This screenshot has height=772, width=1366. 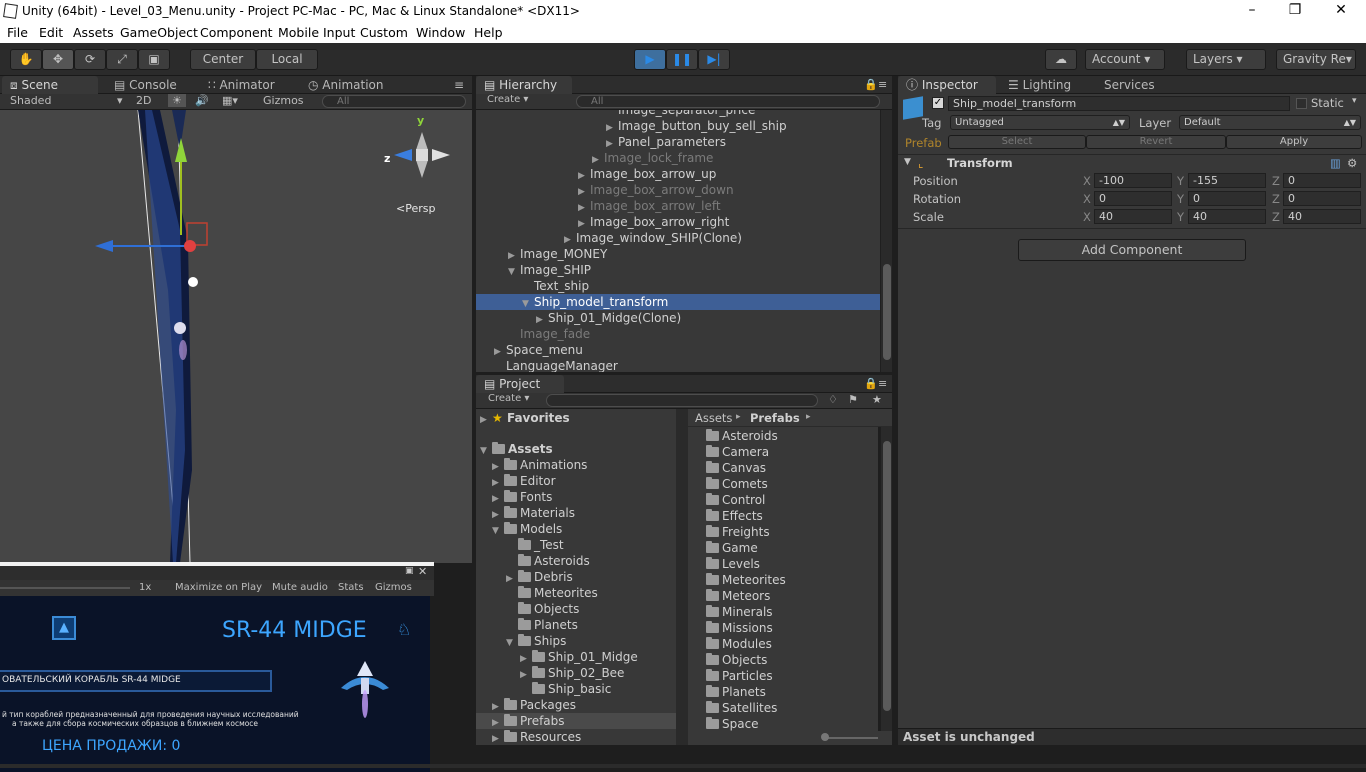 I want to click on project-tree-item: ▶ Fonts, so click(x=576, y=497).